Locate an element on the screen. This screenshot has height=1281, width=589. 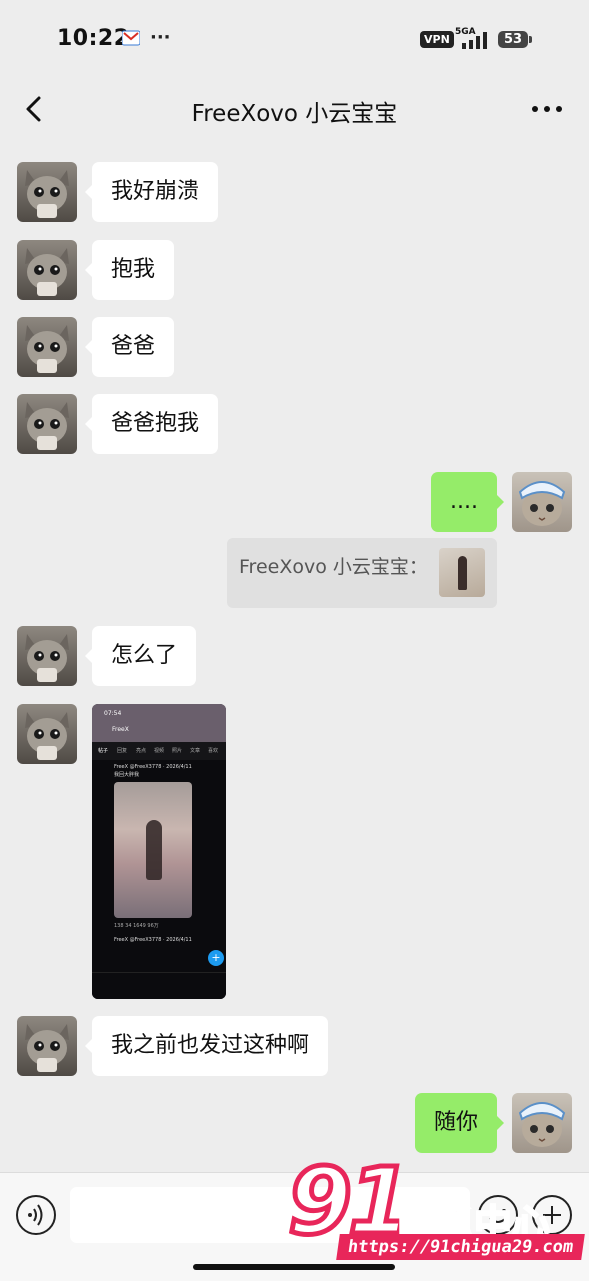
status-time: 10:22 is located at coordinates (93, 38).